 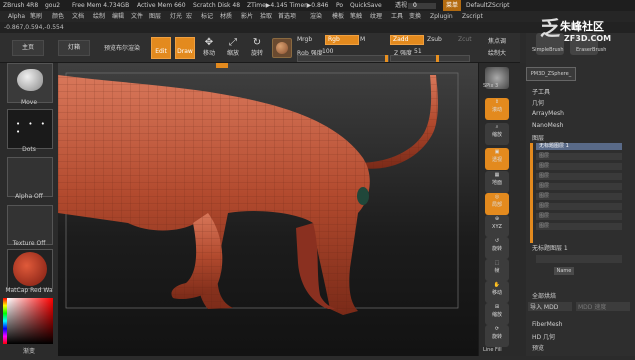 I want to click on menu-item: 绘制, so click(x=99, y=16).